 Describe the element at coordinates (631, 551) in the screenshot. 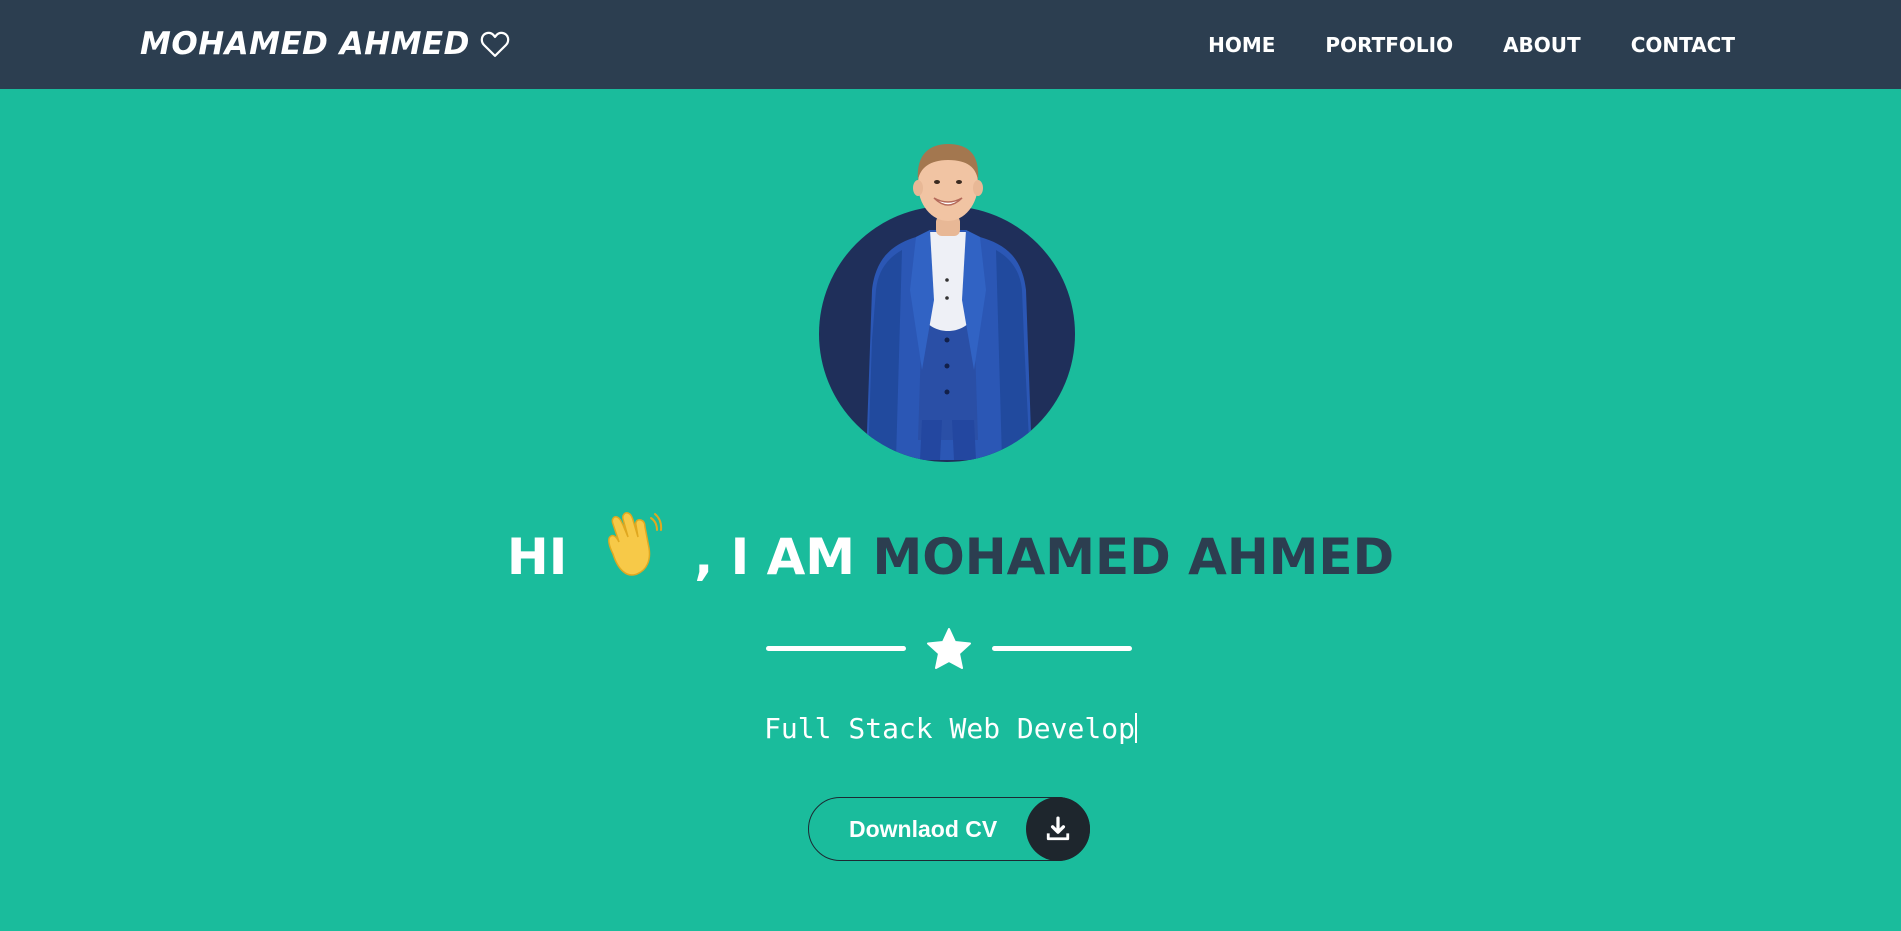

I see `waving-hand-icon` at that location.